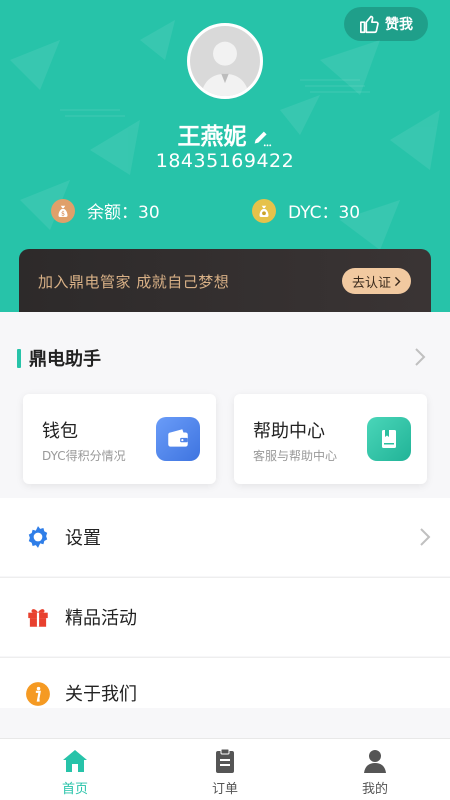  Describe the element at coordinates (60, 431) in the screenshot. I see `card-title: 钱包` at that location.